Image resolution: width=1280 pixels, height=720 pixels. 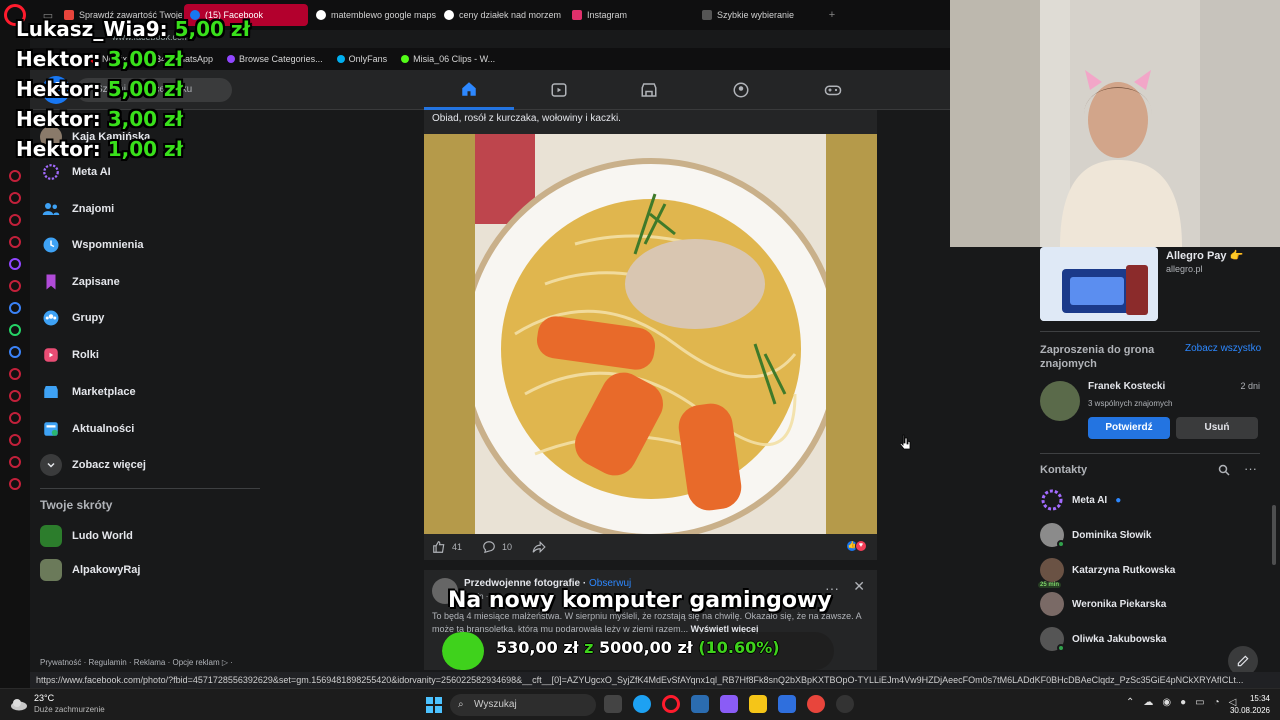 What do you see at coordinates (463, 651) in the screenshot?
I see `goal-progress-fill` at bounding box center [463, 651].